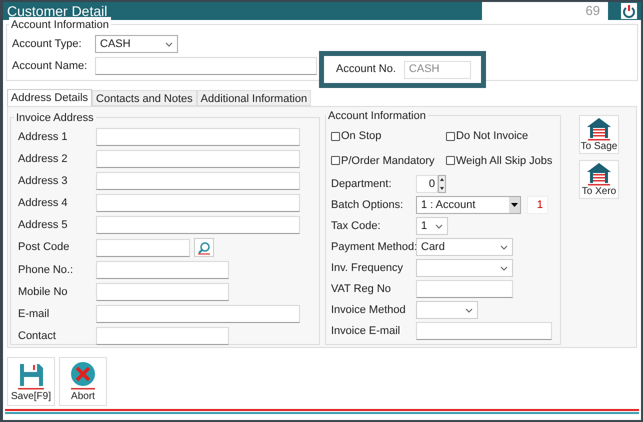  I want to click on field-label: Address 5, so click(43, 225).